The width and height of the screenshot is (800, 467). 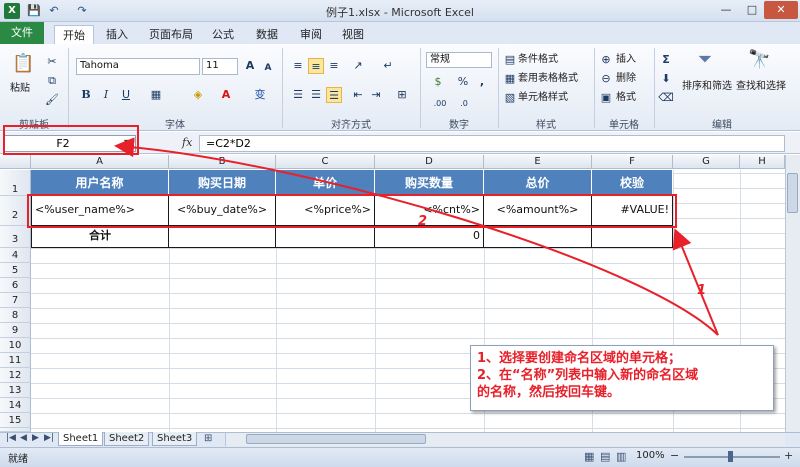 What do you see at coordinates (792, 193) in the screenshot?
I see `vertical-scroll-thumb` at bounding box center [792, 193].